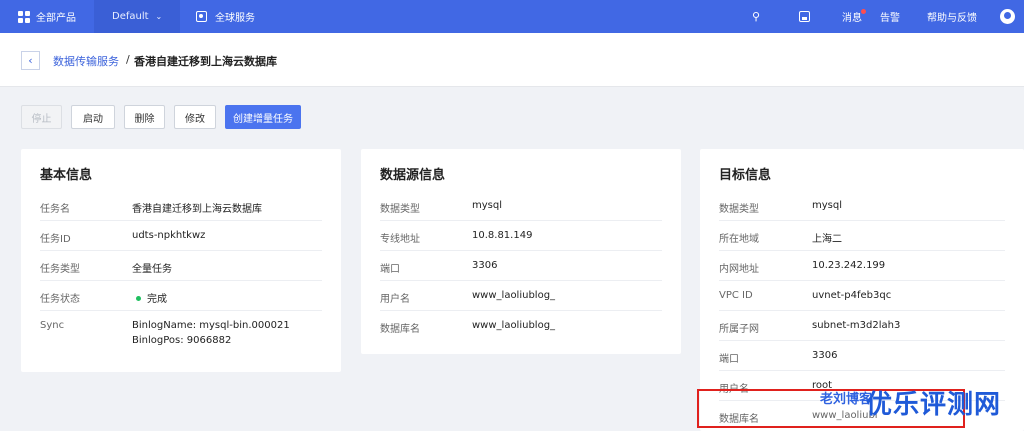  I want to click on binlog-pos-value: BinlogPos: 9066882, so click(182, 340).